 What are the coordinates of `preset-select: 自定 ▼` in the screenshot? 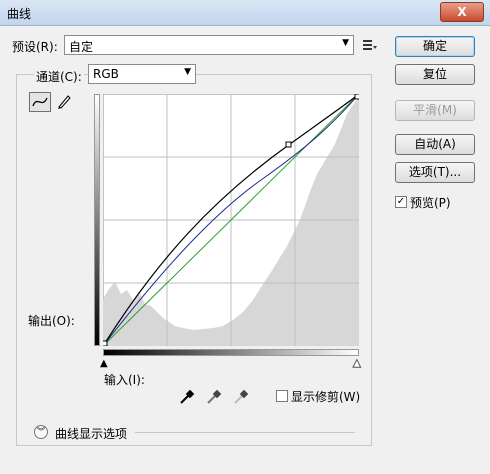 It's located at (209, 45).